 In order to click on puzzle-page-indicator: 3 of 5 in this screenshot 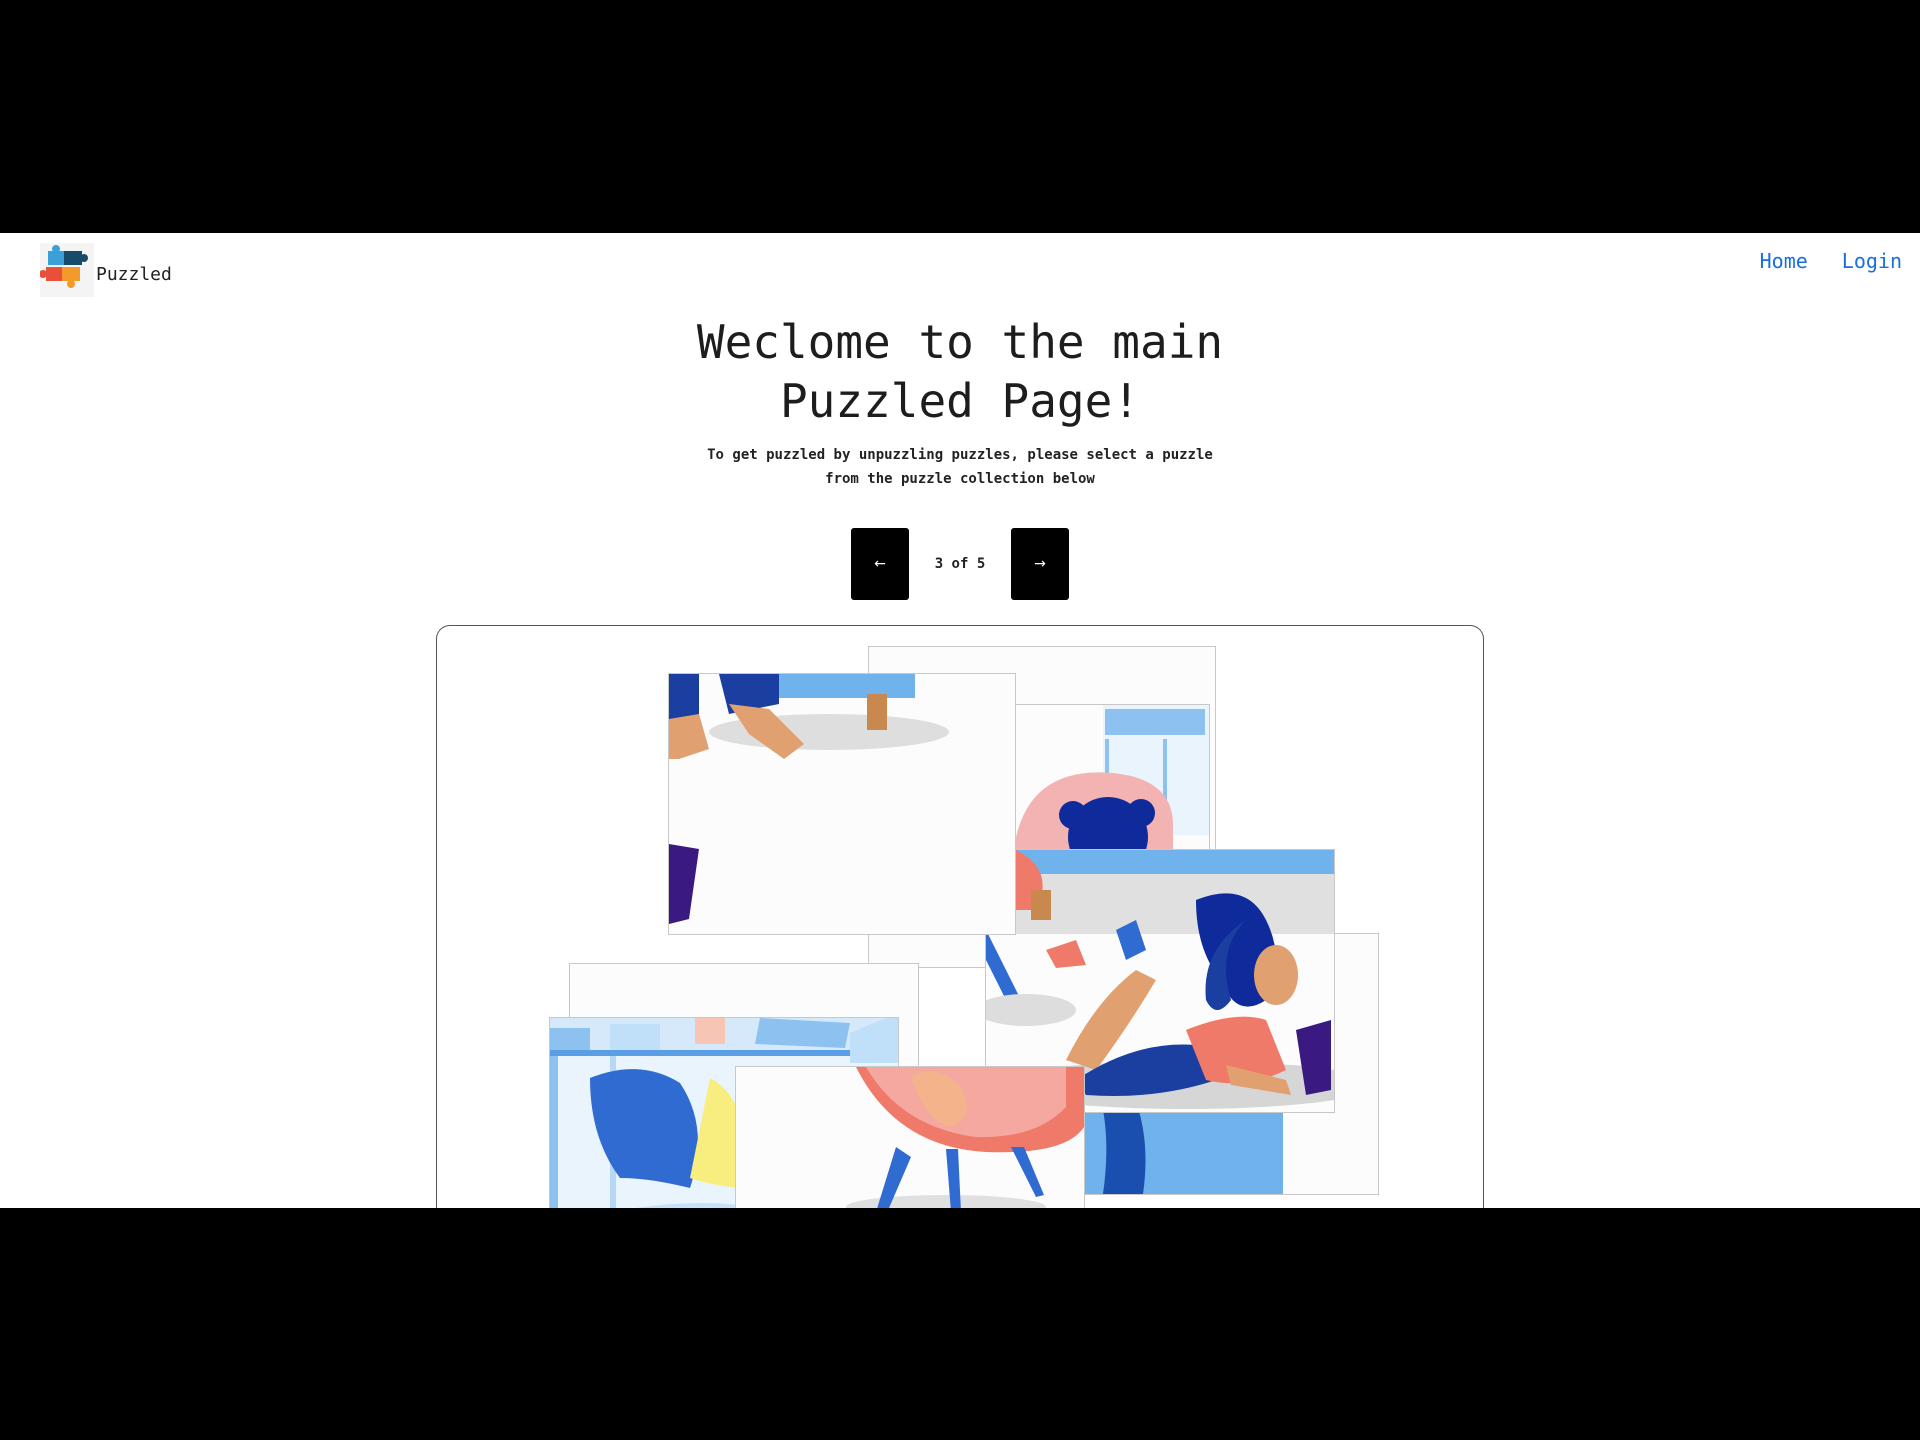, I will do `click(960, 564)`.